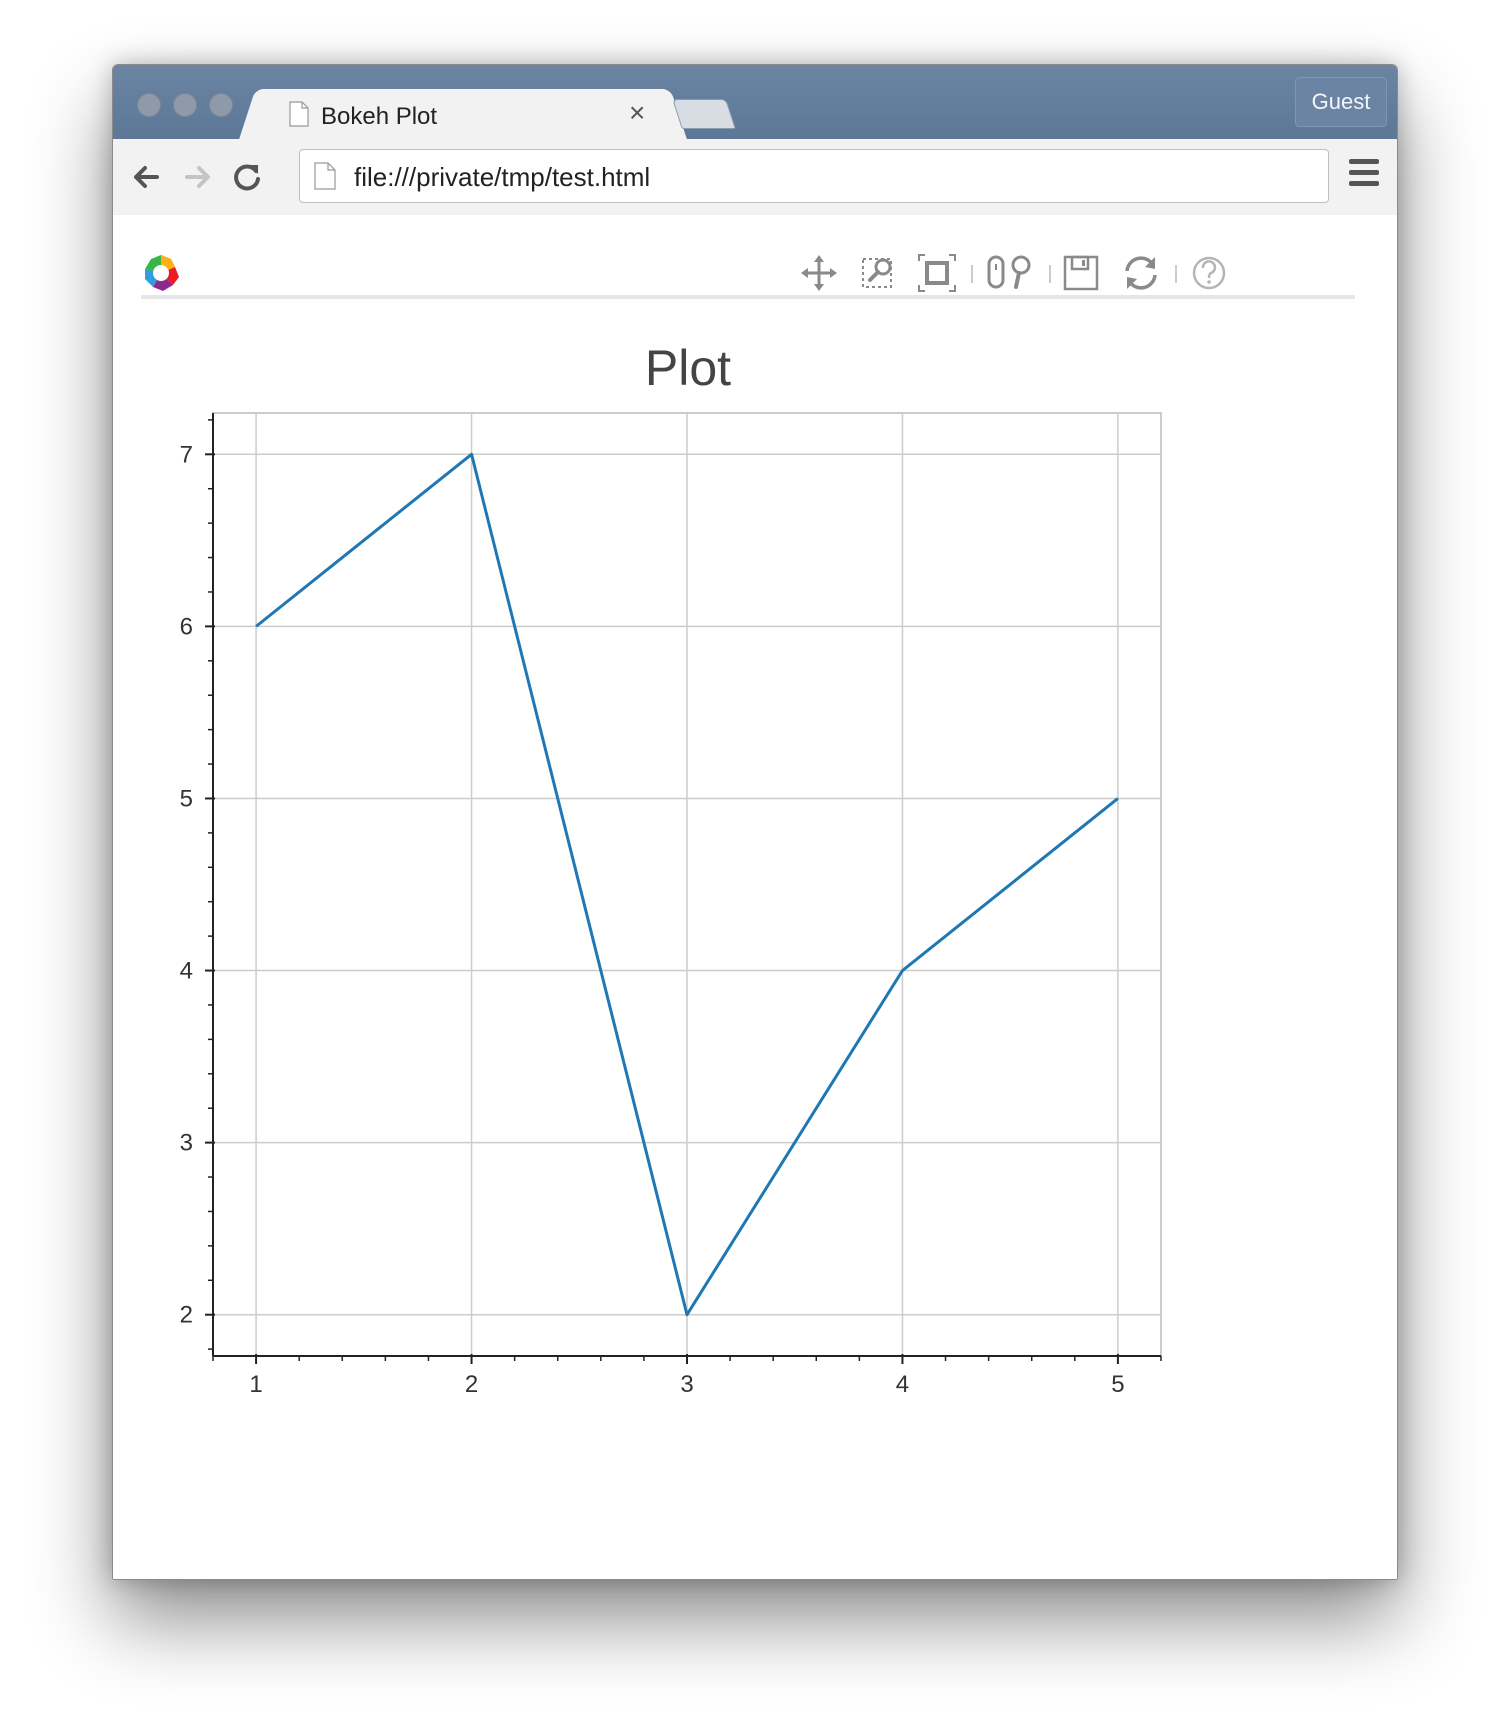 This screenshot has width=1500, height=1728. I want to click on tab-close-icon: ×, so click(637, 113).